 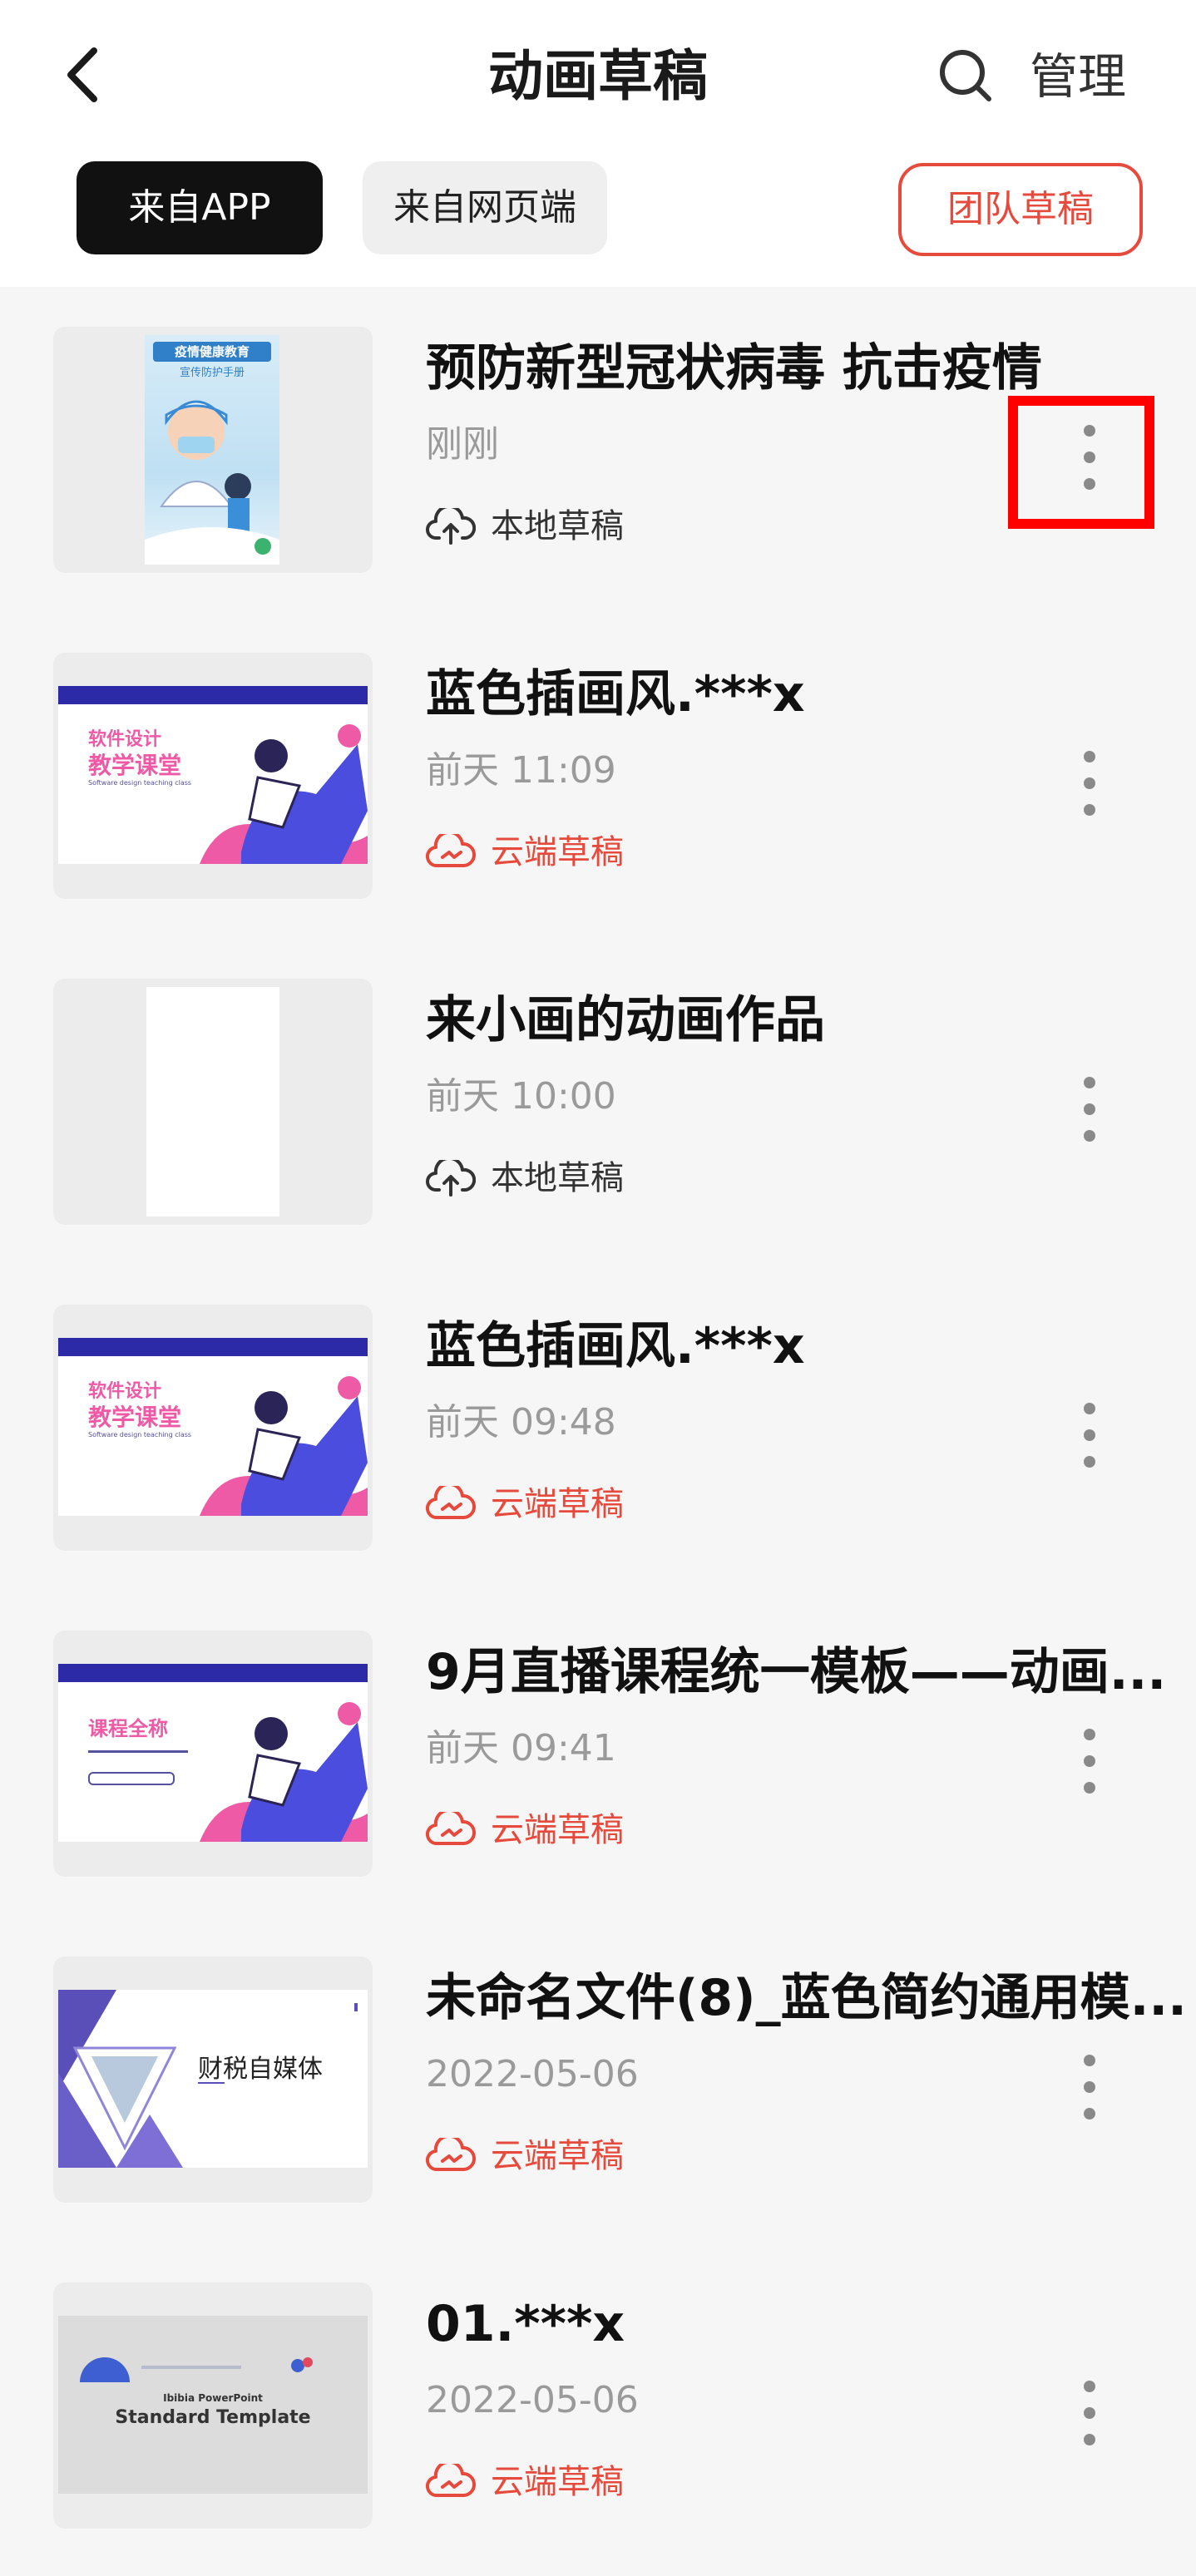 I want to click on slide-thumbnail: 财税自媒体, so click(x=213, y=2079).